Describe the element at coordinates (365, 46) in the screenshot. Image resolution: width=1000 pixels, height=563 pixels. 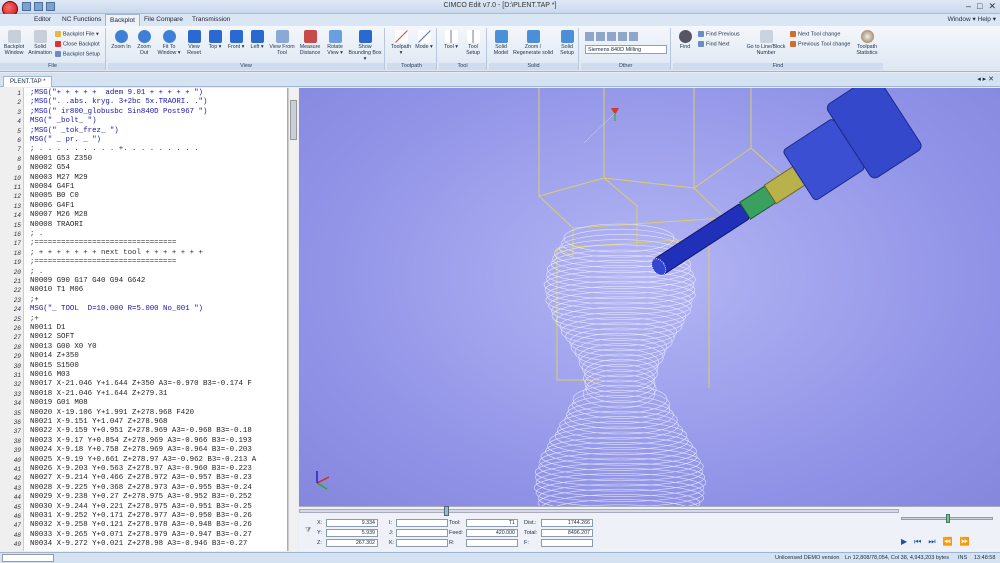
I see `show-bounding-box-button: Show Bounding Box ▾` at that location.